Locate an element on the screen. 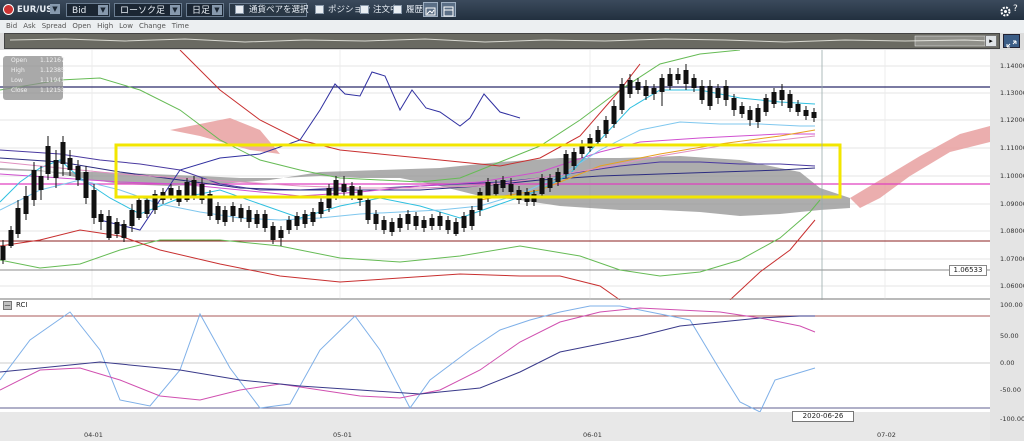 The image size is (1024, 441). layout-button is located at coordinates (448, 9).